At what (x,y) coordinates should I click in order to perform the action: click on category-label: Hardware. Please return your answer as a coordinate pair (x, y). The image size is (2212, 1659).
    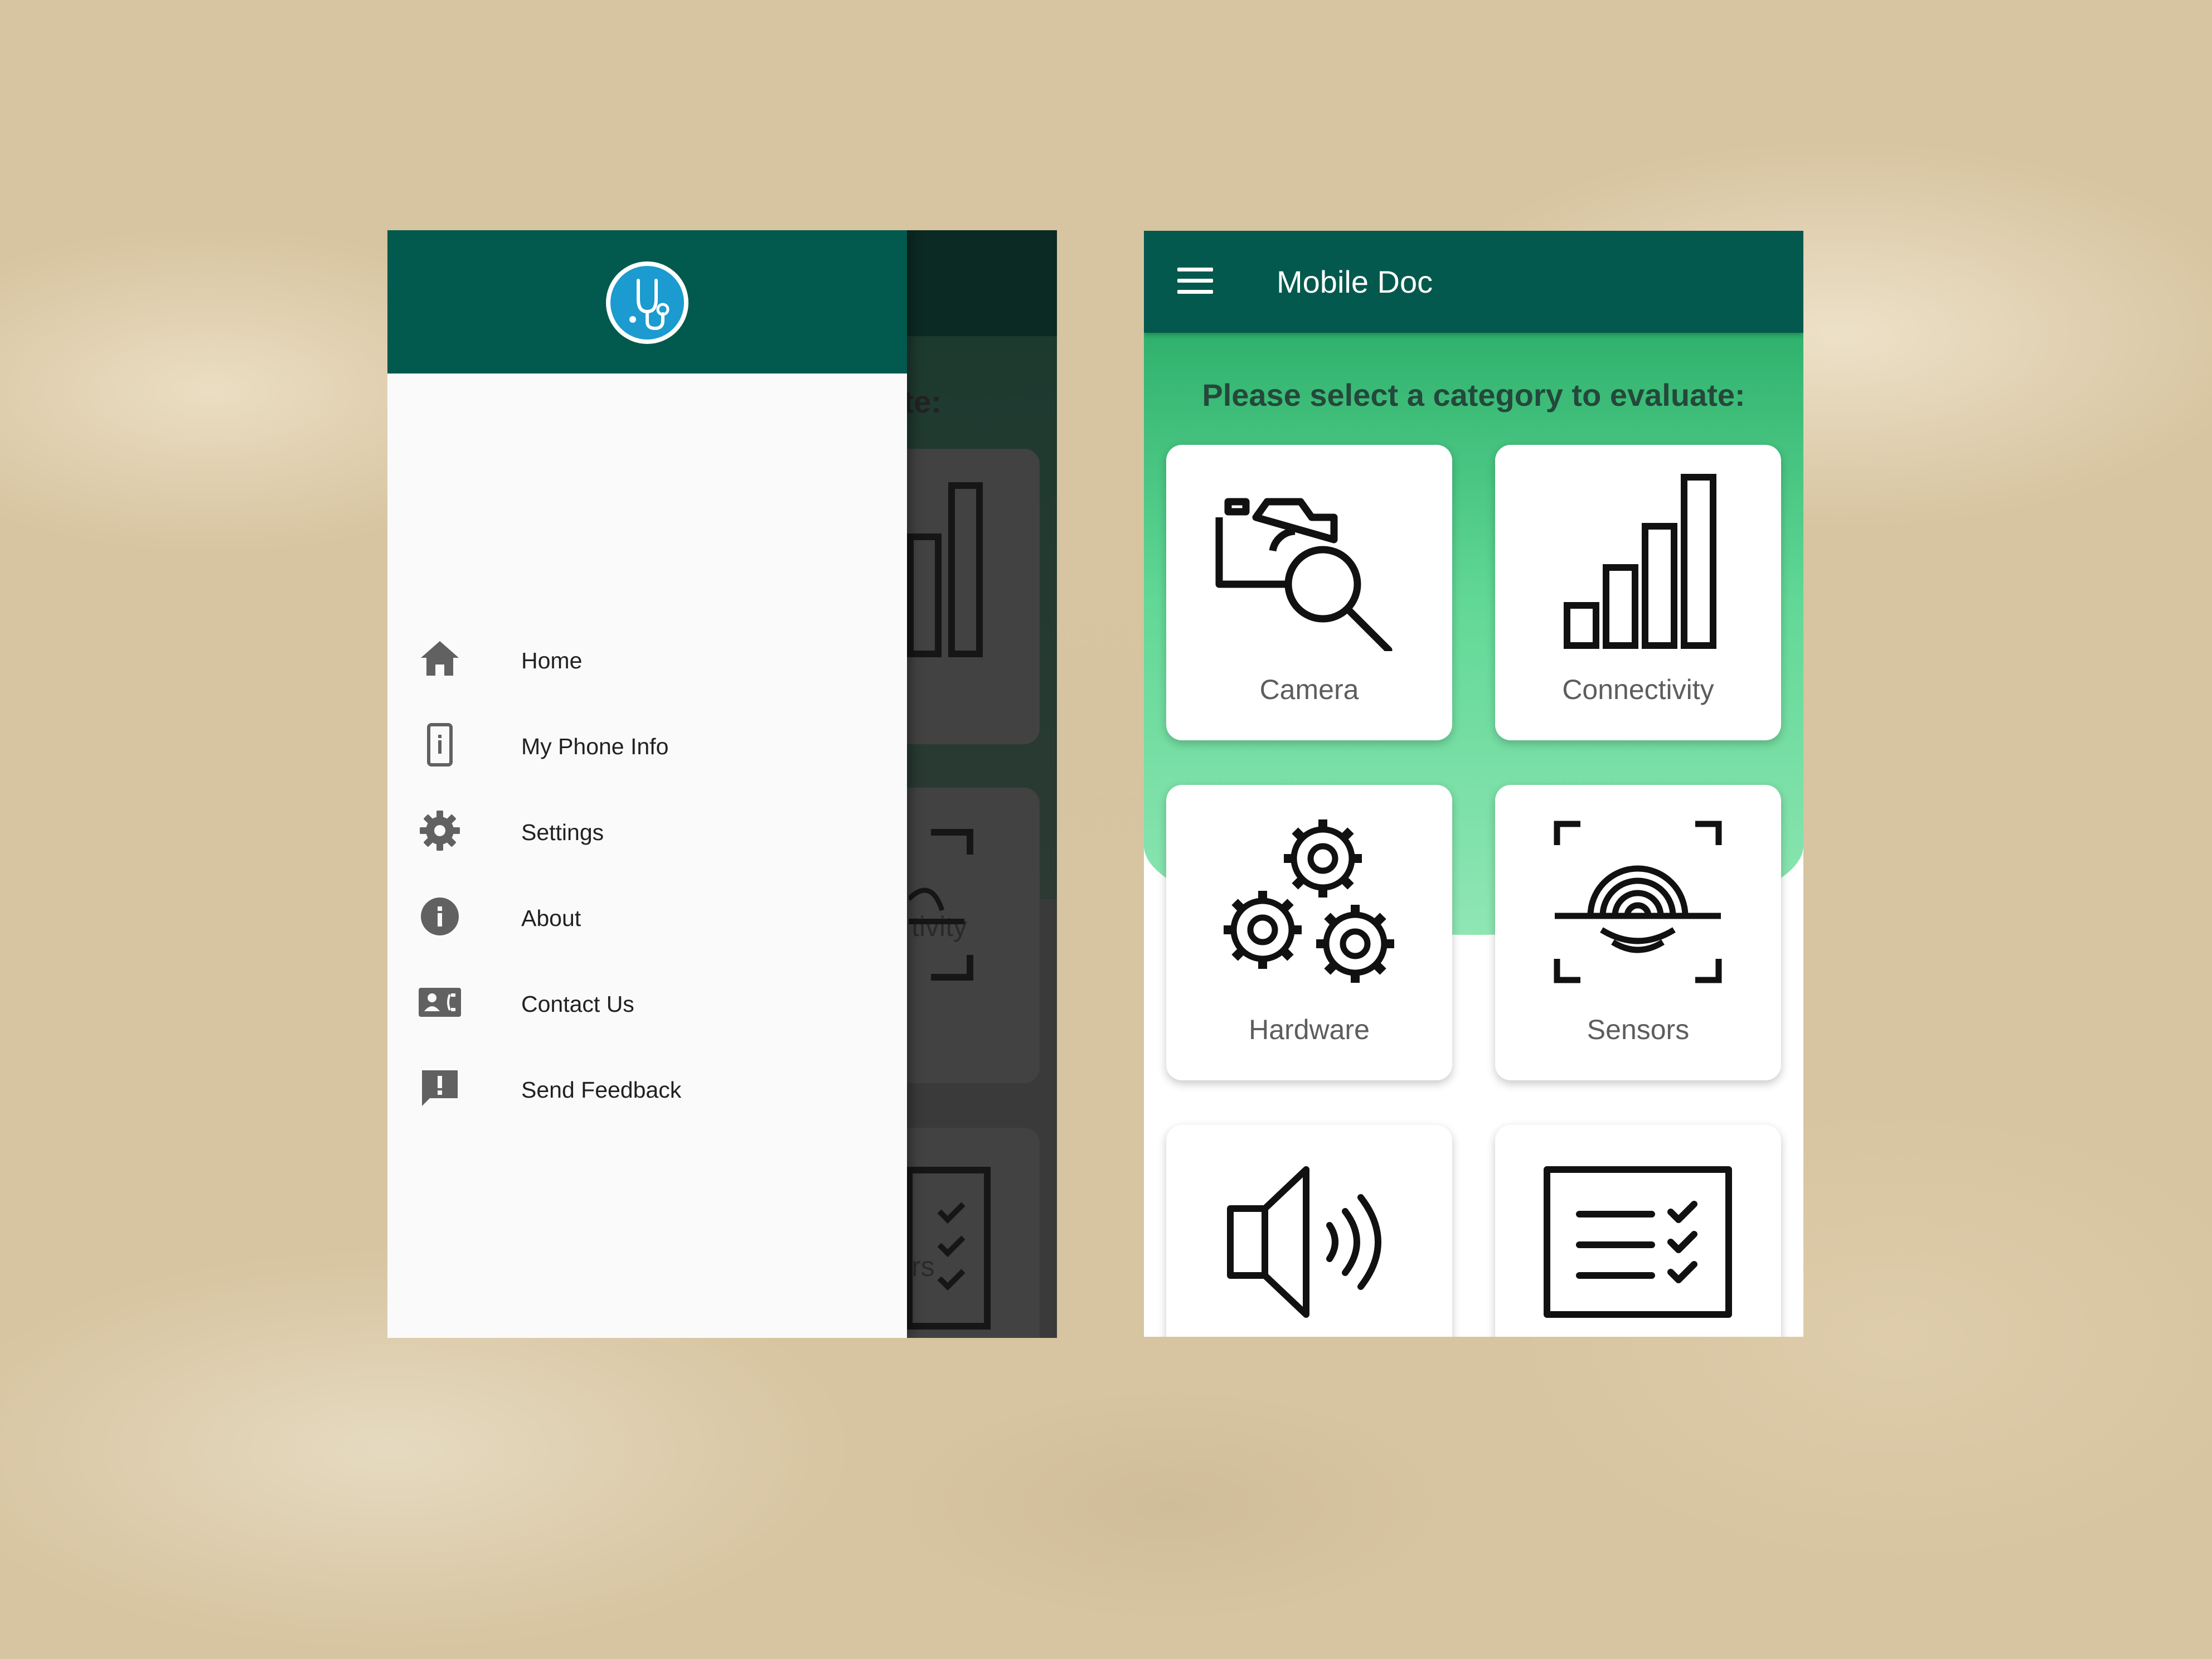
    Looking at the image, I should click on (1309, 1029).